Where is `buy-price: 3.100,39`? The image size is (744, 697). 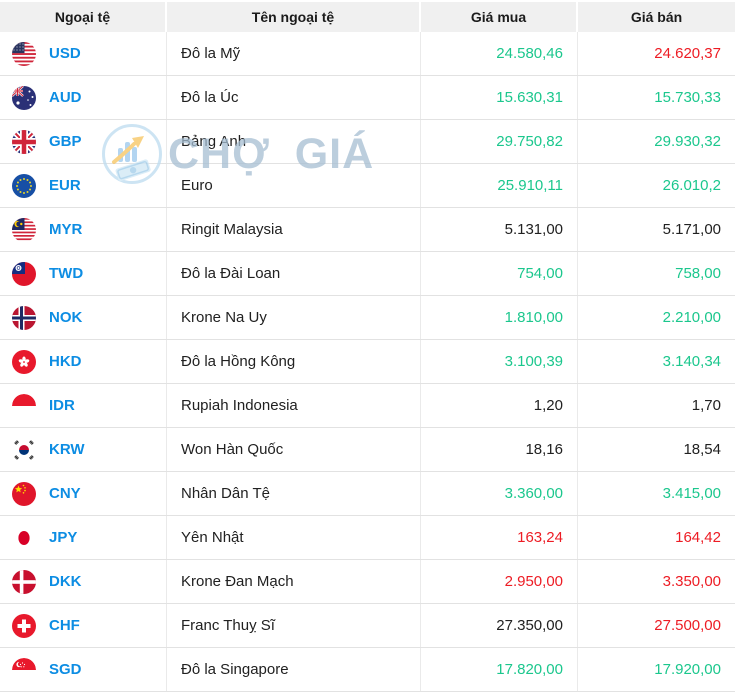
buy-price: 3.100,39 is located at coordinates (499, 361).